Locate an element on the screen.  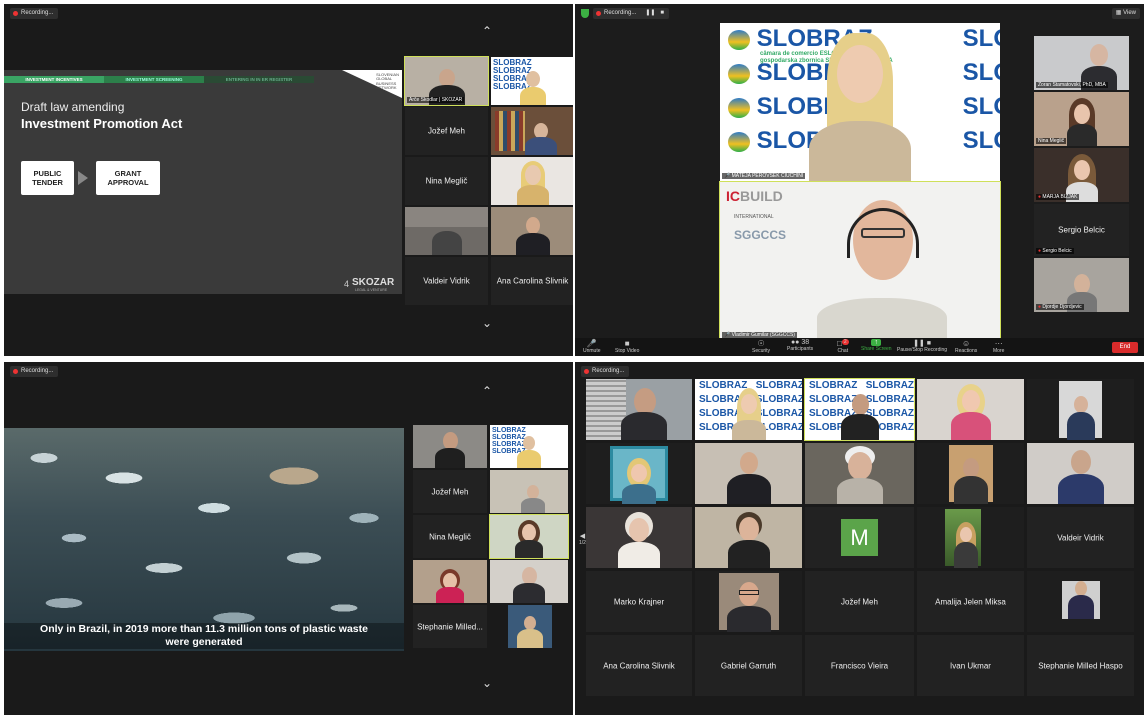
grid-tile-ana: Ana Carolina Slivnik is located at coordinates (639, 665).